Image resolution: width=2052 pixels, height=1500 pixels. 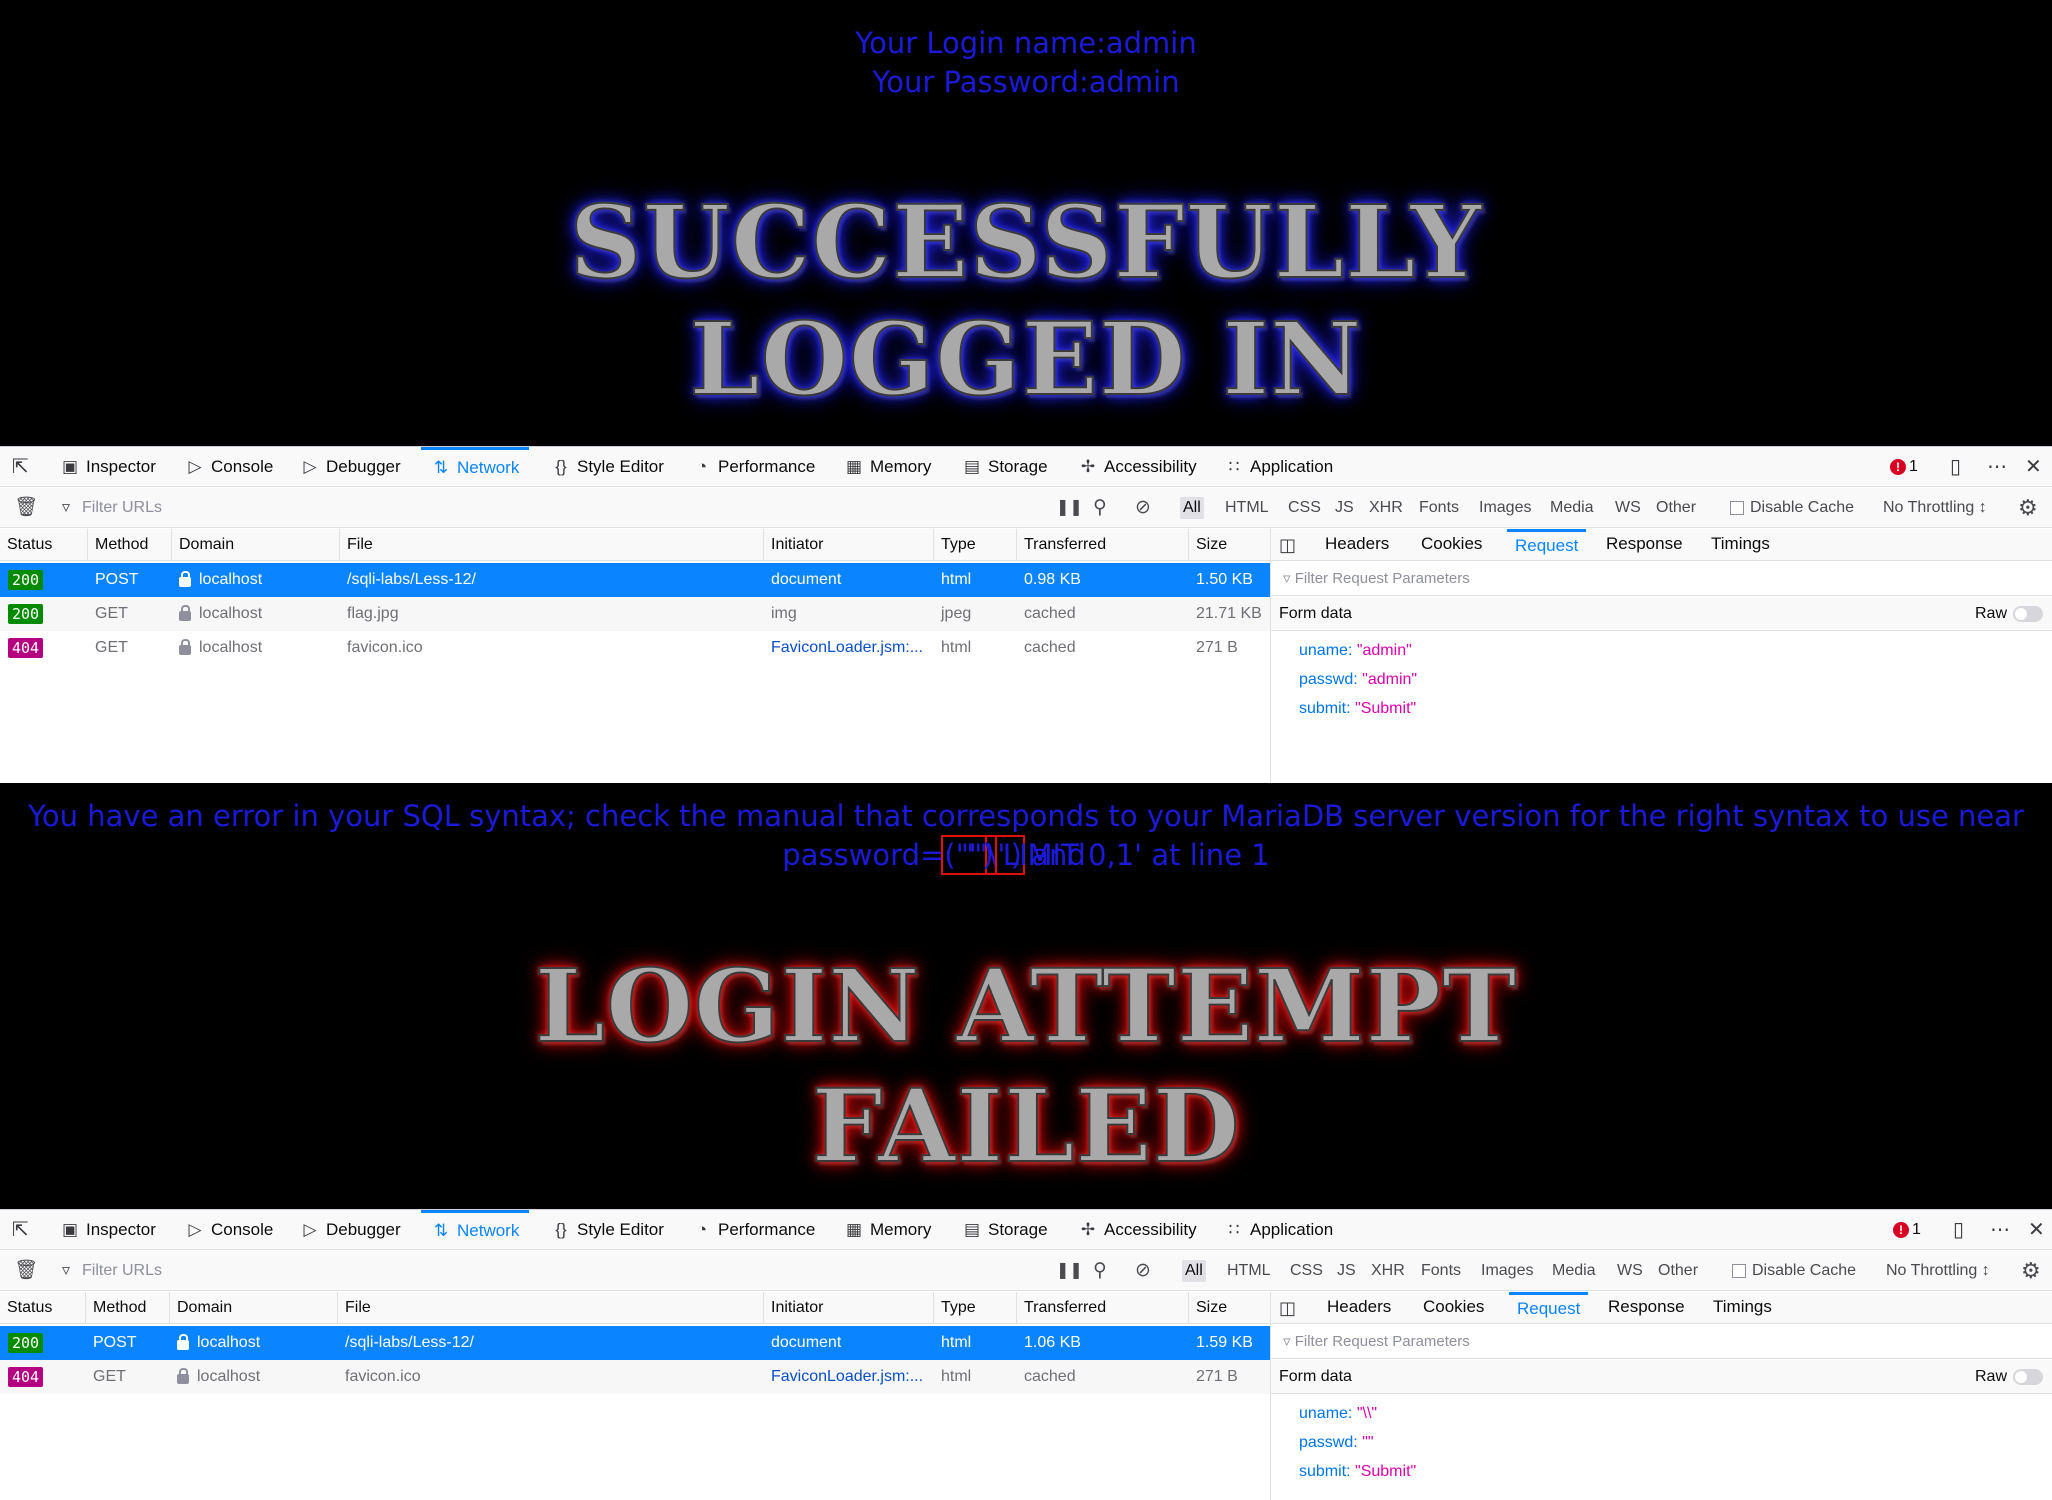 What do you see at coordinates (1451, 545) in the screenshot?
I see `tab-cookies: Cookies` at bounding box center [1451, 545].